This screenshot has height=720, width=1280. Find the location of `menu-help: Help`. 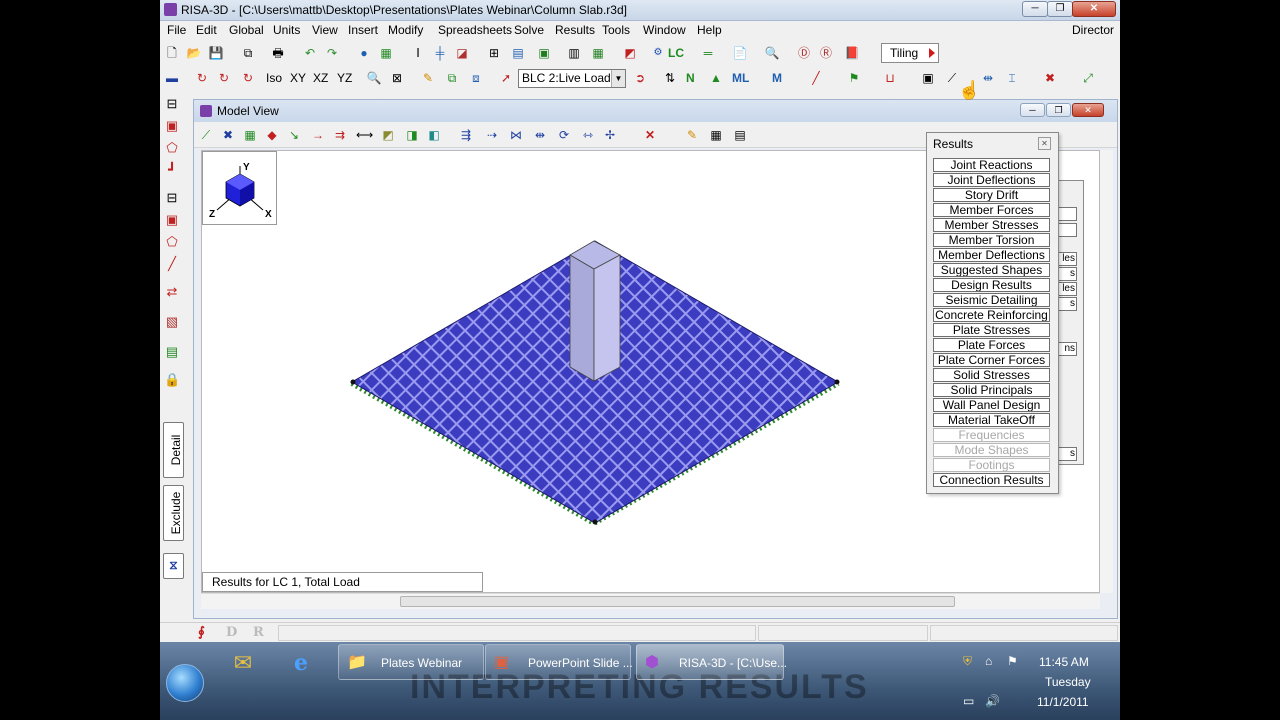

menu-help: Help is located at coordinates (709, 30).